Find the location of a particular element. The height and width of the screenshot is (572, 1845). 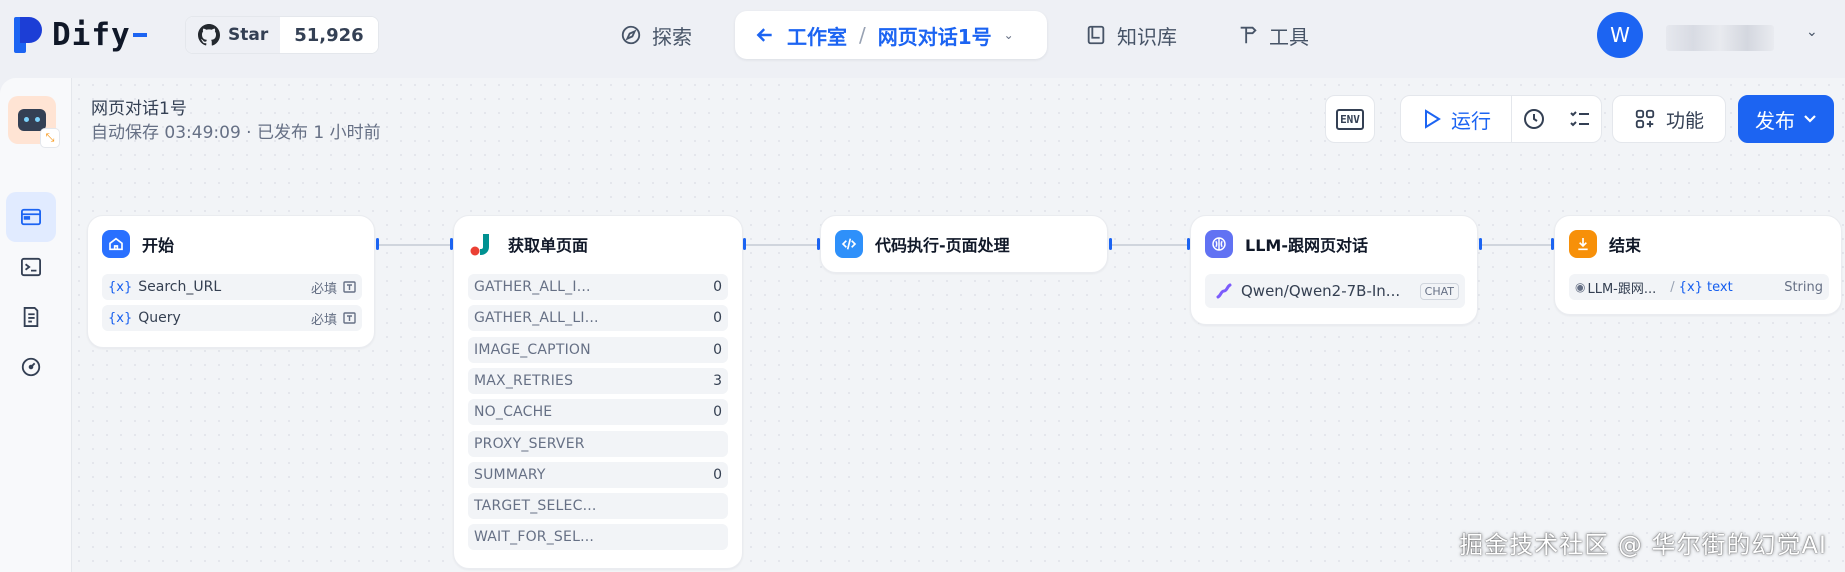

github-star-count: 51,926 is located at coordinates (329, 35).